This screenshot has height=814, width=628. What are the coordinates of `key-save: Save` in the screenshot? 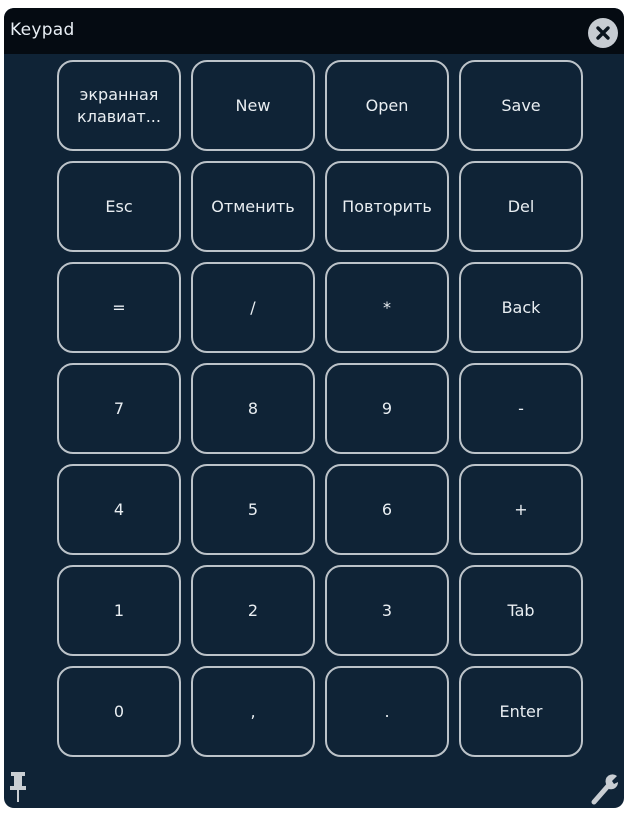 It's located at (521, 105).